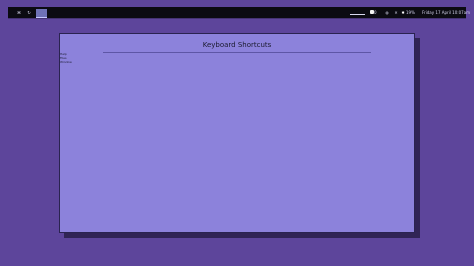  What do you see at coordinates (239, 12) in the screenshot?
I see `top-taskbar: ⌘ ↻ 0 ◍ ✕ ✹ 19% Friday 17 April 10:07am` at bounding box center [239, 12].